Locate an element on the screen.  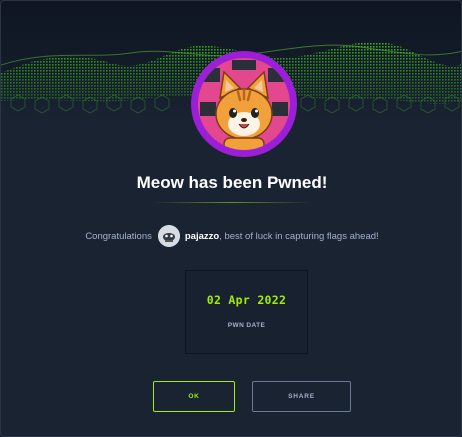
share-button: SHARE is located at coordinates (301, 396).